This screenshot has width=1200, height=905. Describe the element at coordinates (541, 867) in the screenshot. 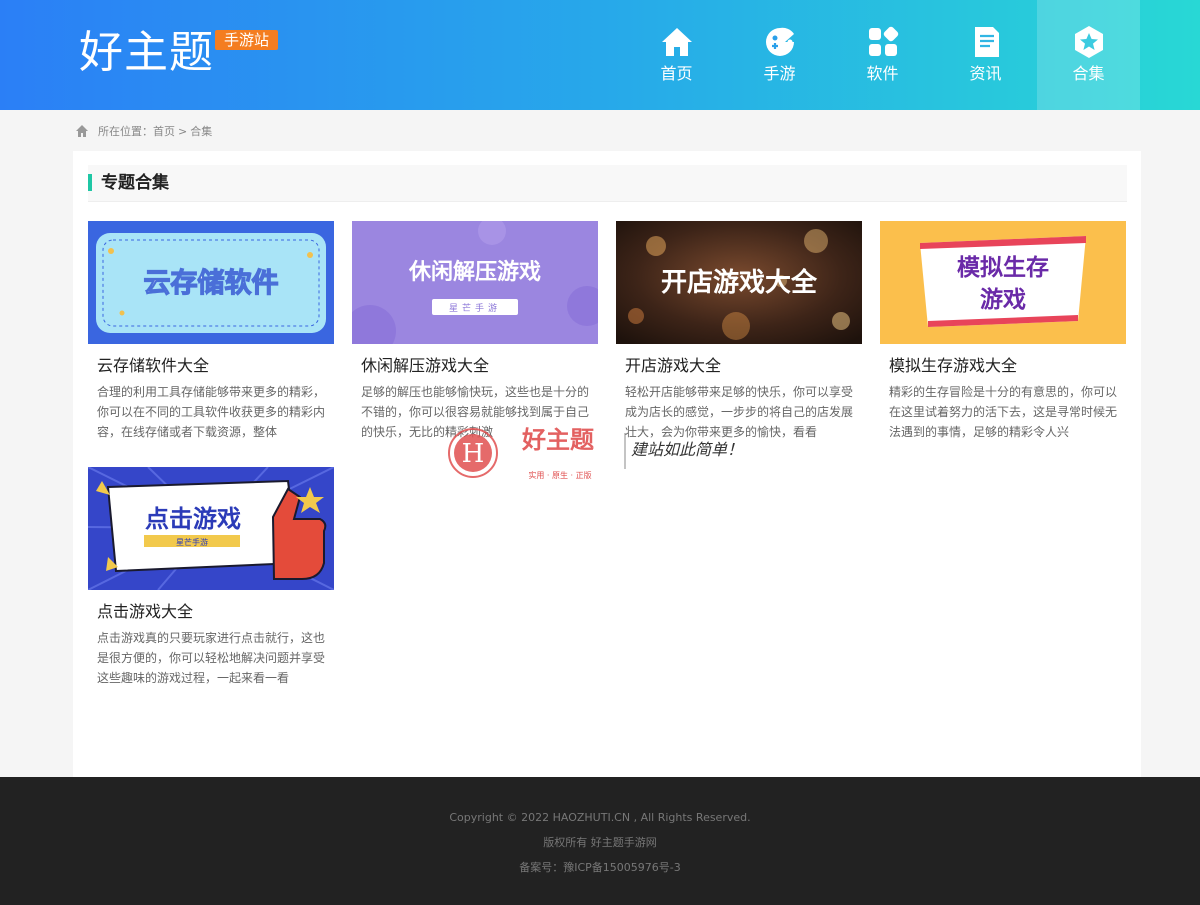

I see `footer-icp-prefix: 备案号：` at that location.